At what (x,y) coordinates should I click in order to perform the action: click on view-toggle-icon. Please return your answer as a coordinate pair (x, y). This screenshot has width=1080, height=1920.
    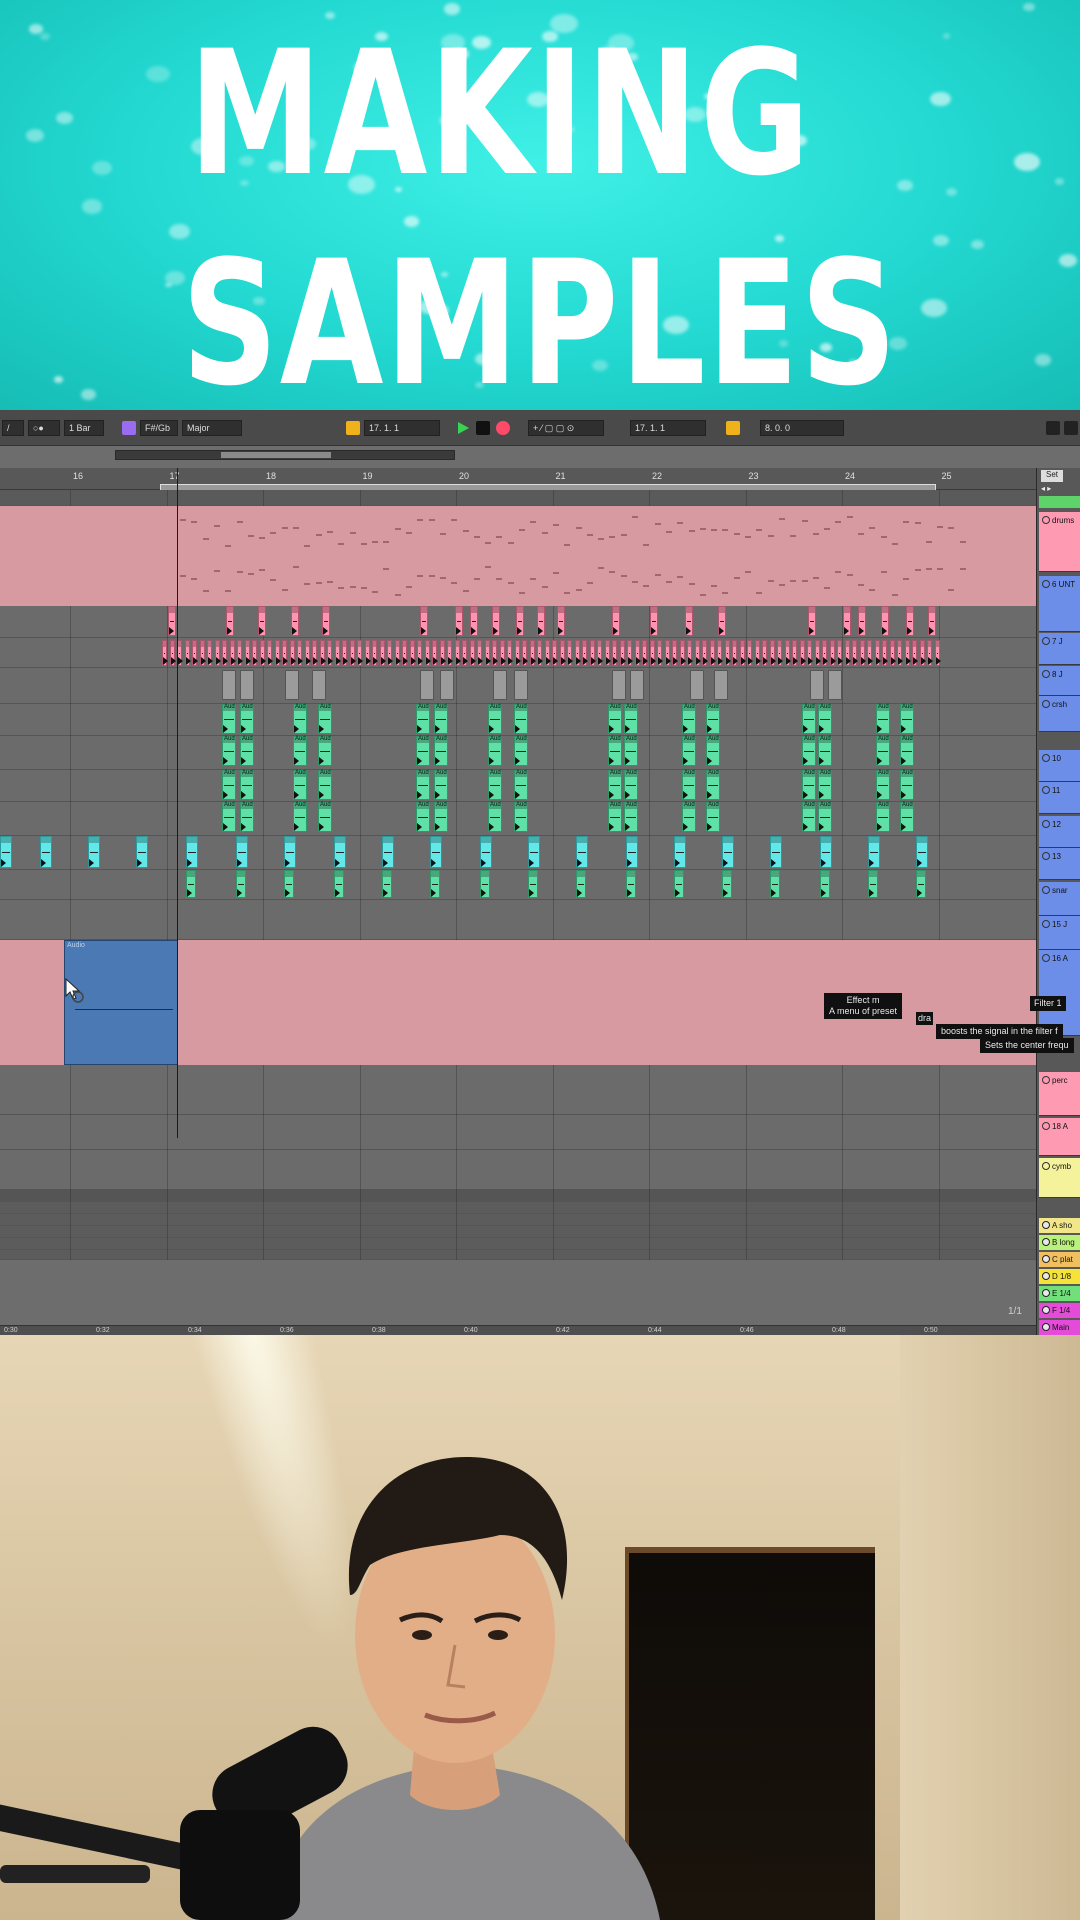
    Looking at the image, I should click on (1071, 428).